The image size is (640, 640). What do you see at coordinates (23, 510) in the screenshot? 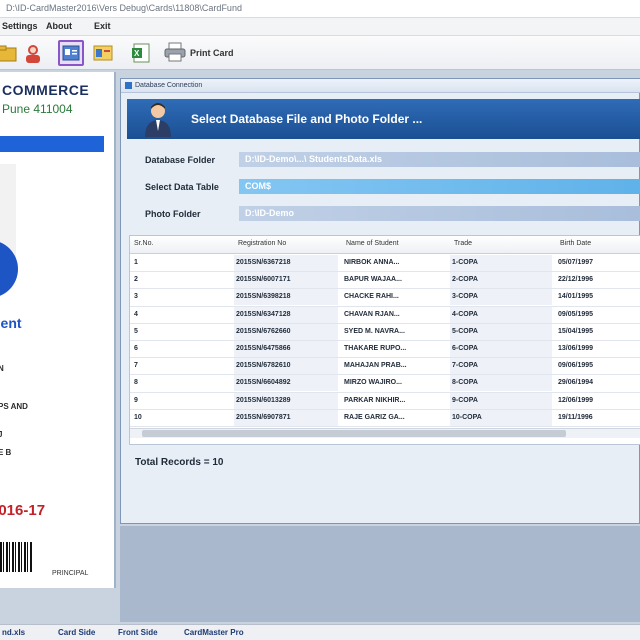
I see `card-academic-year: 2016-17` at bounding box center [23, 510].